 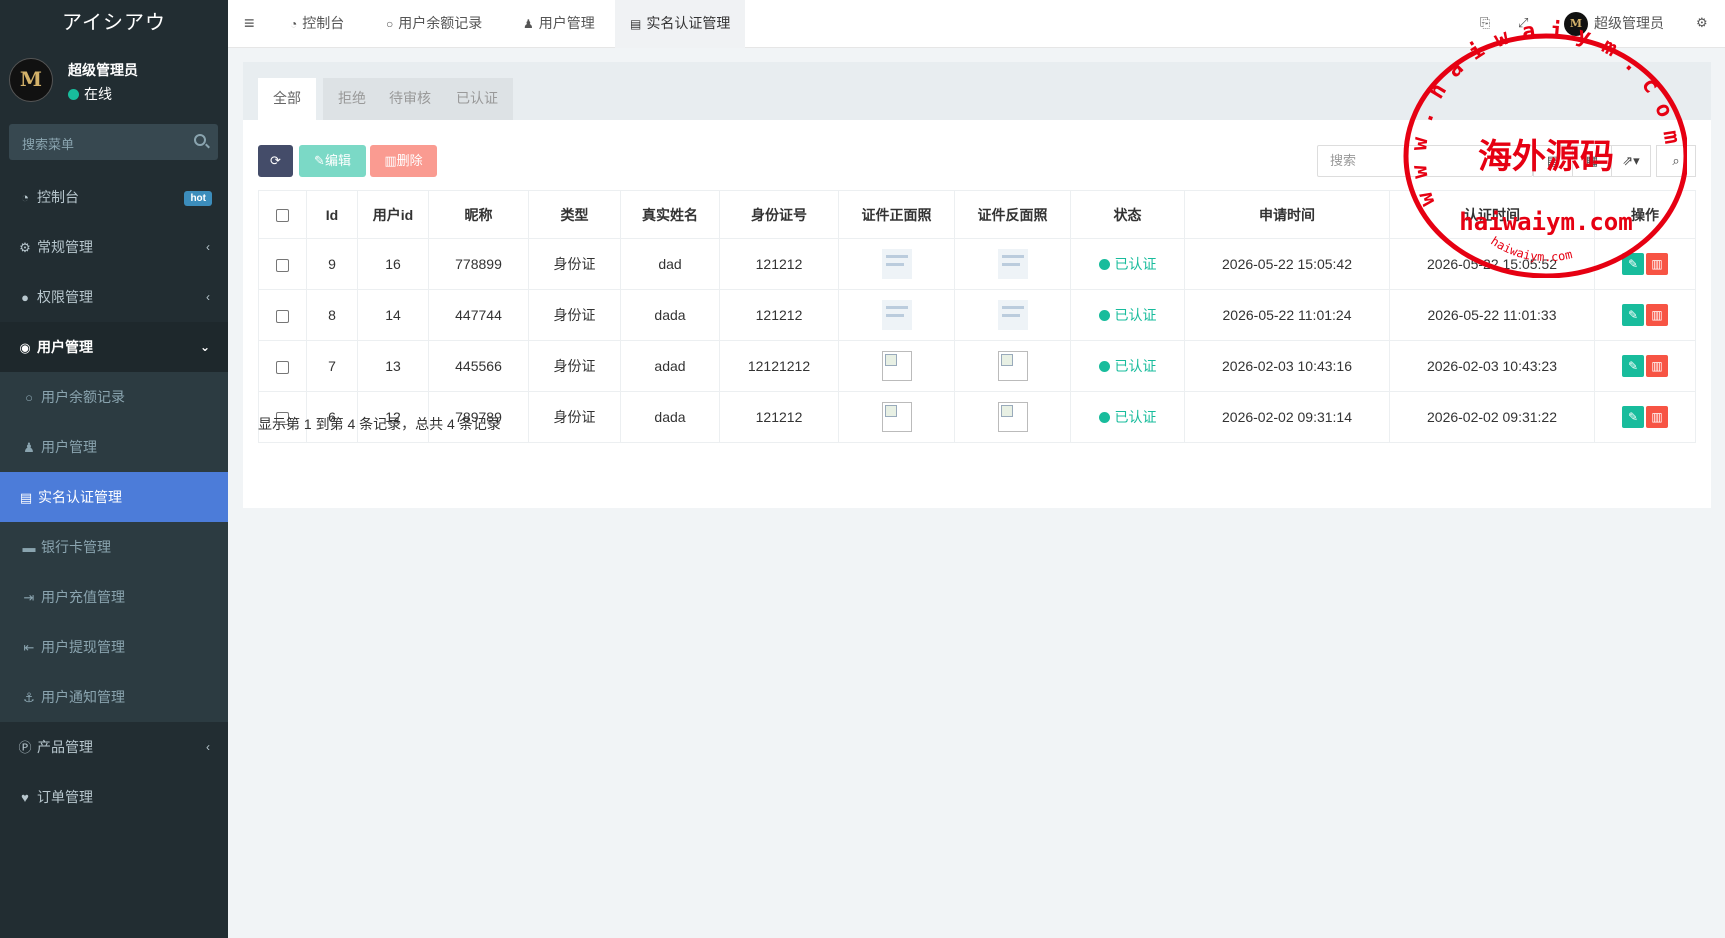 I want to click on sidebar-item-label: 银行卡管理, so click(x=76, y=547).